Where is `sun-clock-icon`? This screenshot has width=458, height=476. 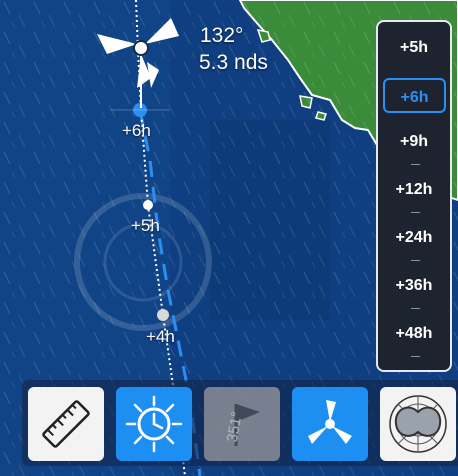 sun-clock-icon is located at coordinates (154, 424).